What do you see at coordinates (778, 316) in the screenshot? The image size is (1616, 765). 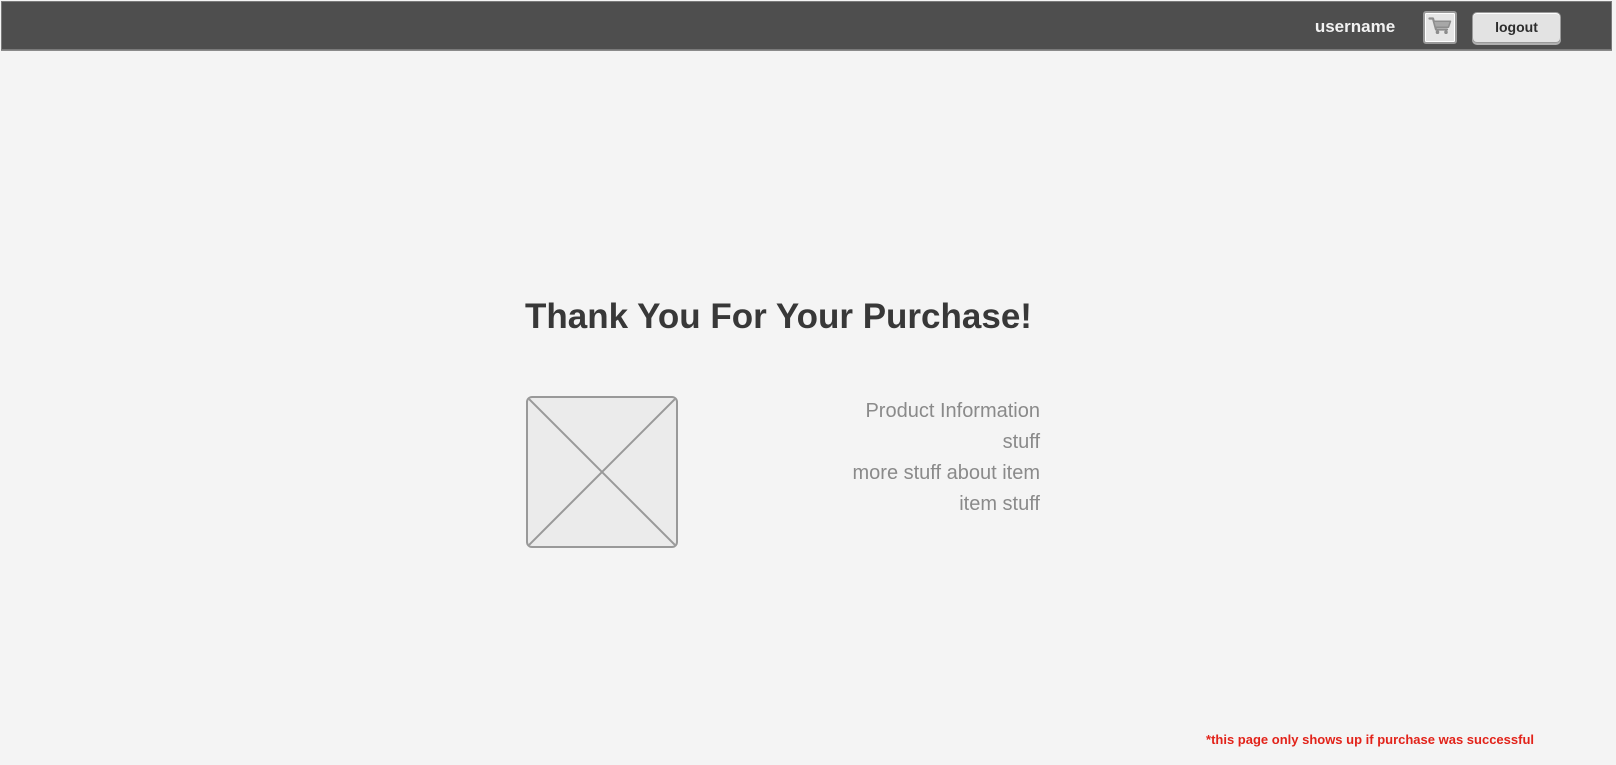 I see `page-title: Thank You For Your Purchase!` at bounding box center [778, 316].